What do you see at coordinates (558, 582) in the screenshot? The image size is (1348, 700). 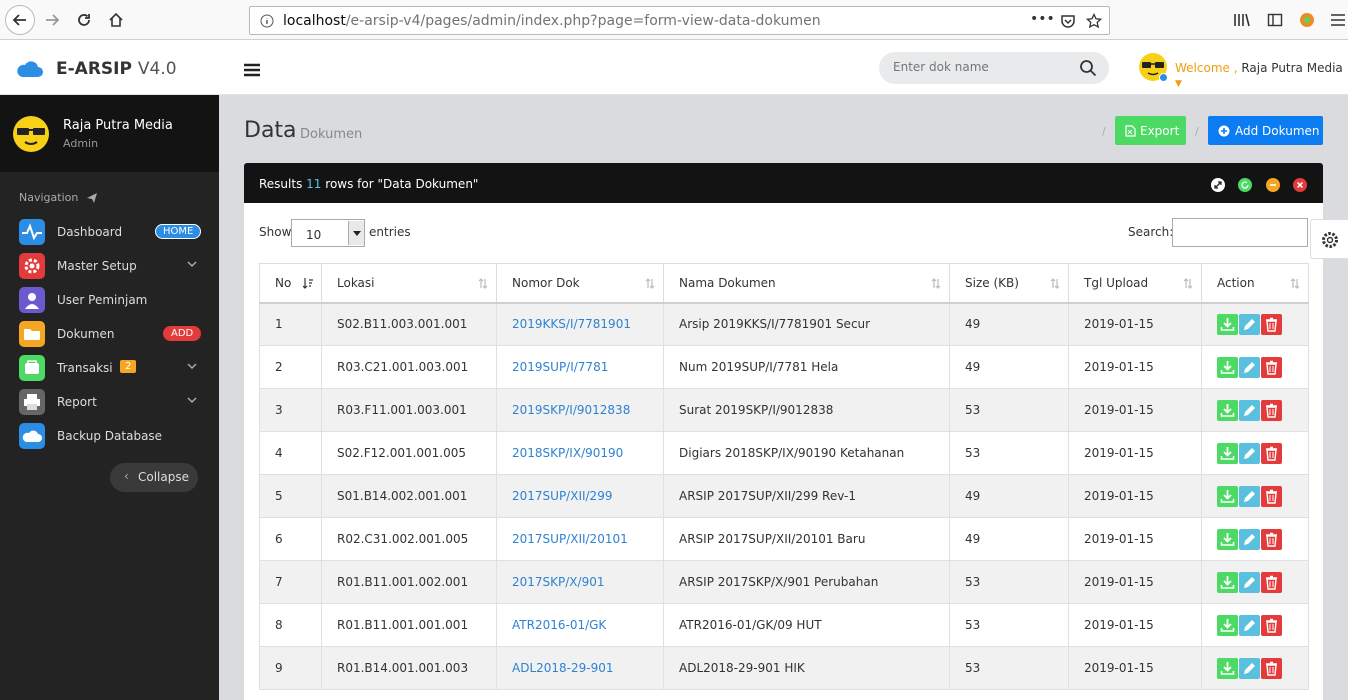 I see `nomor-dok-link: 2017SKP/X/901` at bounding box center [558, 582].